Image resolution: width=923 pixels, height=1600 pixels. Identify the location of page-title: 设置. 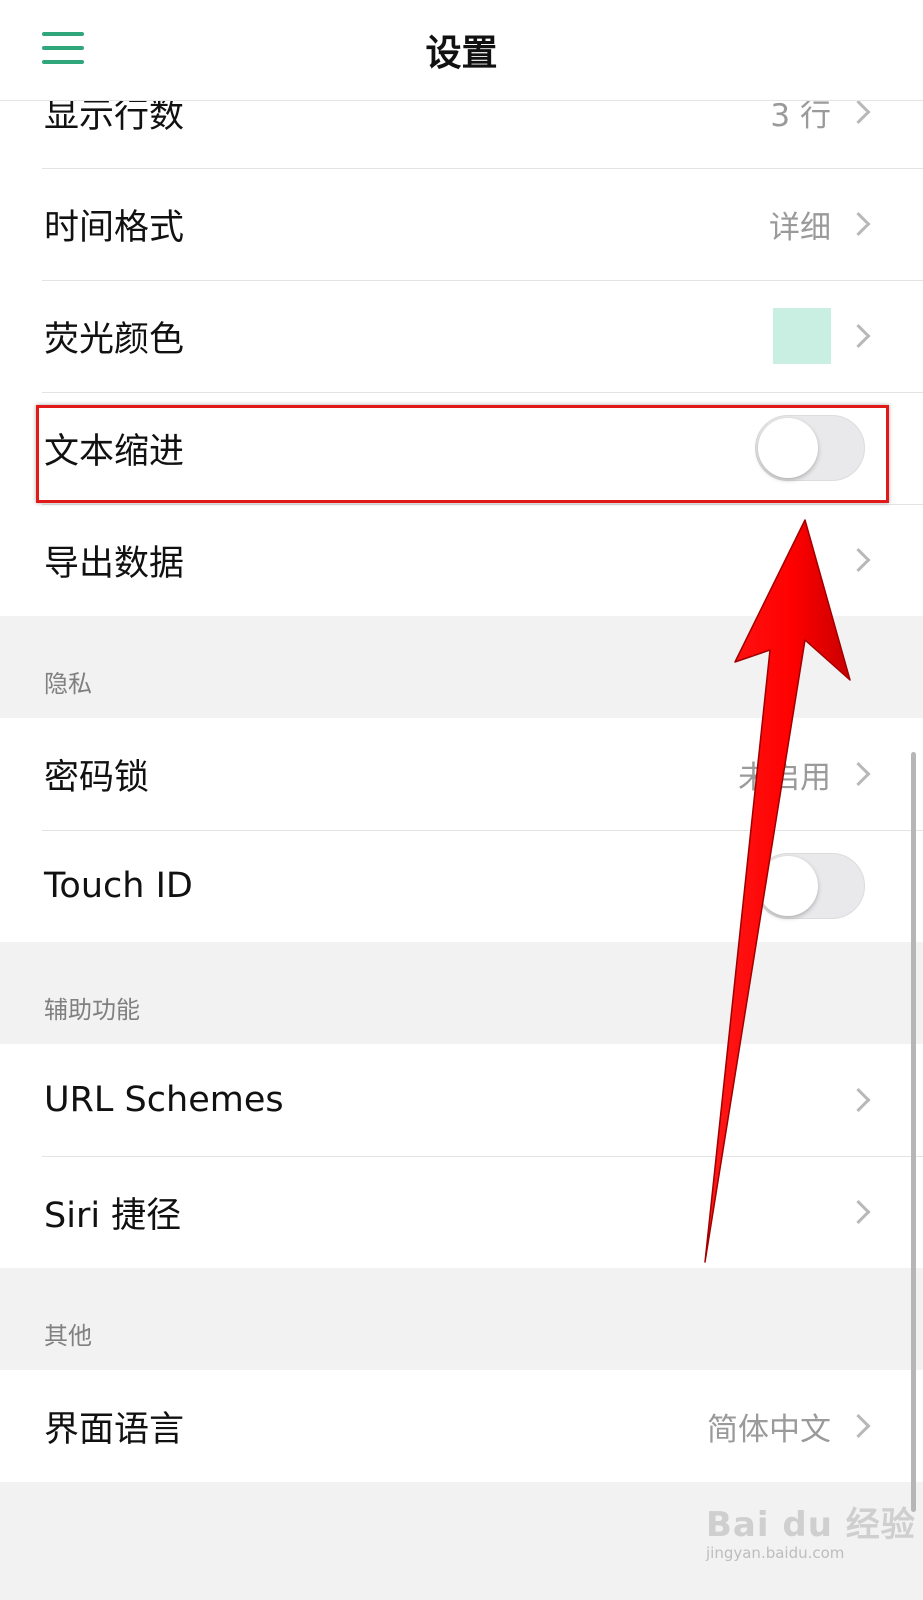
(461, 53).